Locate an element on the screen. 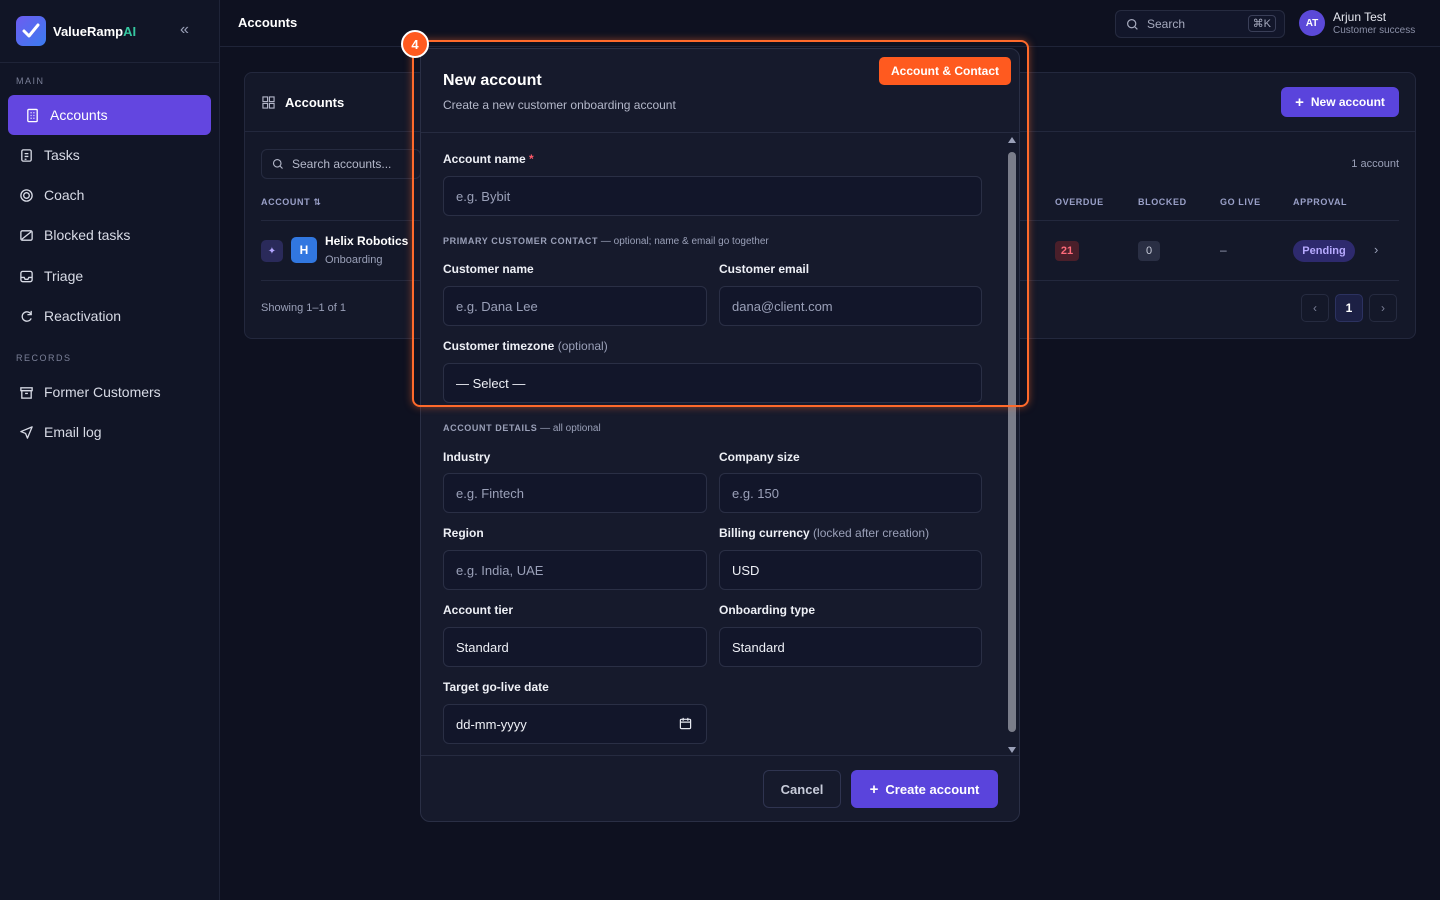  sidebar-item-label: Coach is located at coordinates (64, 195).